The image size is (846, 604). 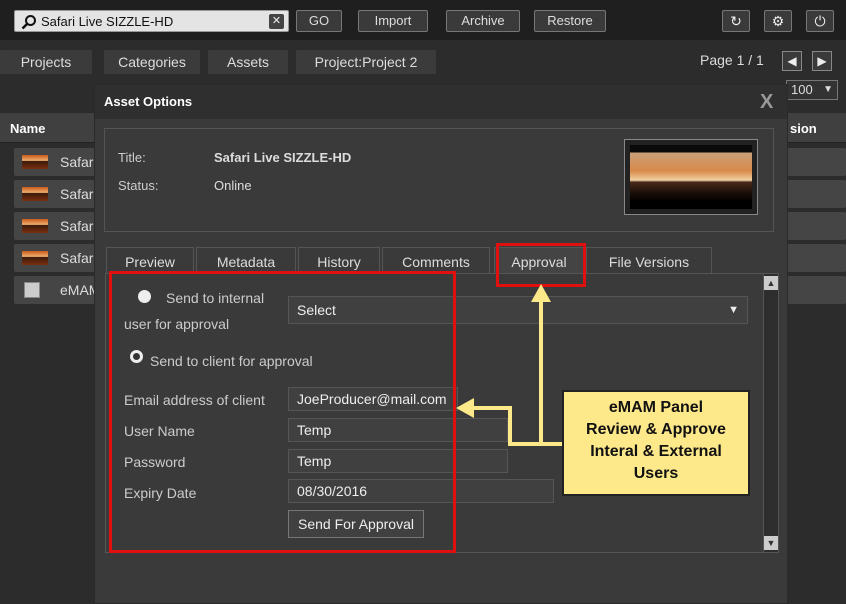 I want to click on page-size-select: 100 ▼, so click(x=812, y=90).